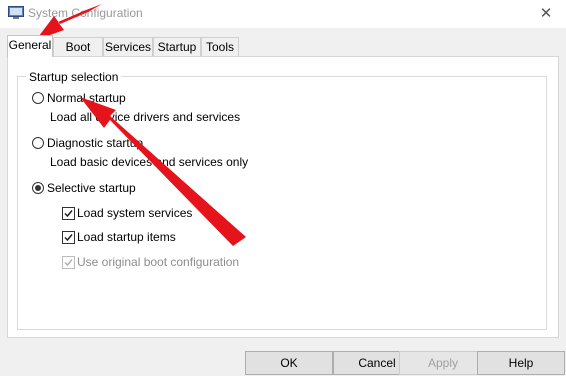  Describe the element at coordinates (134, 213) in the screenshot. I see `load-system-services-label: Load system services` at that location.